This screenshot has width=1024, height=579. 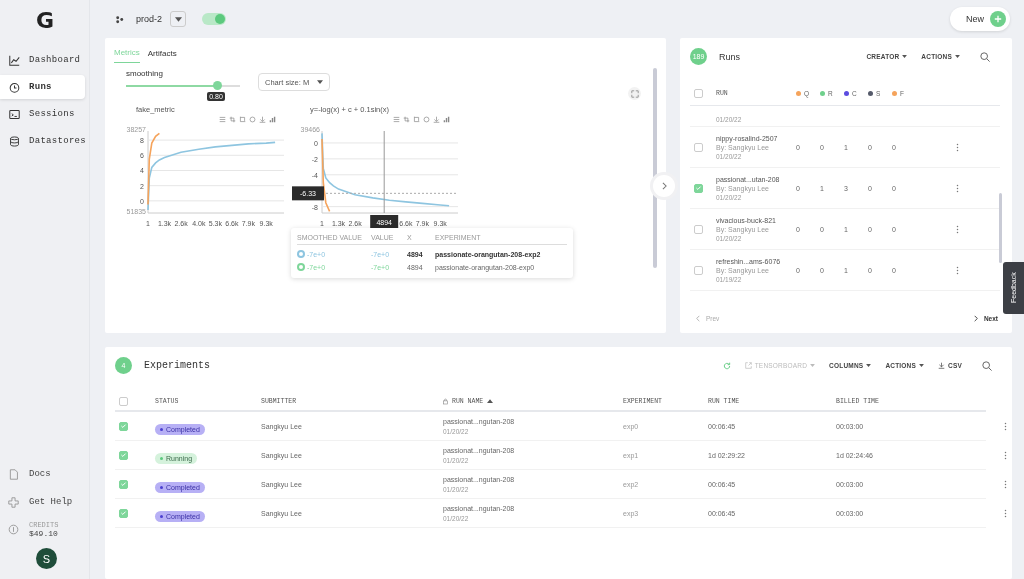 I want to click on slider-thumb, so click(x=217, y=85).